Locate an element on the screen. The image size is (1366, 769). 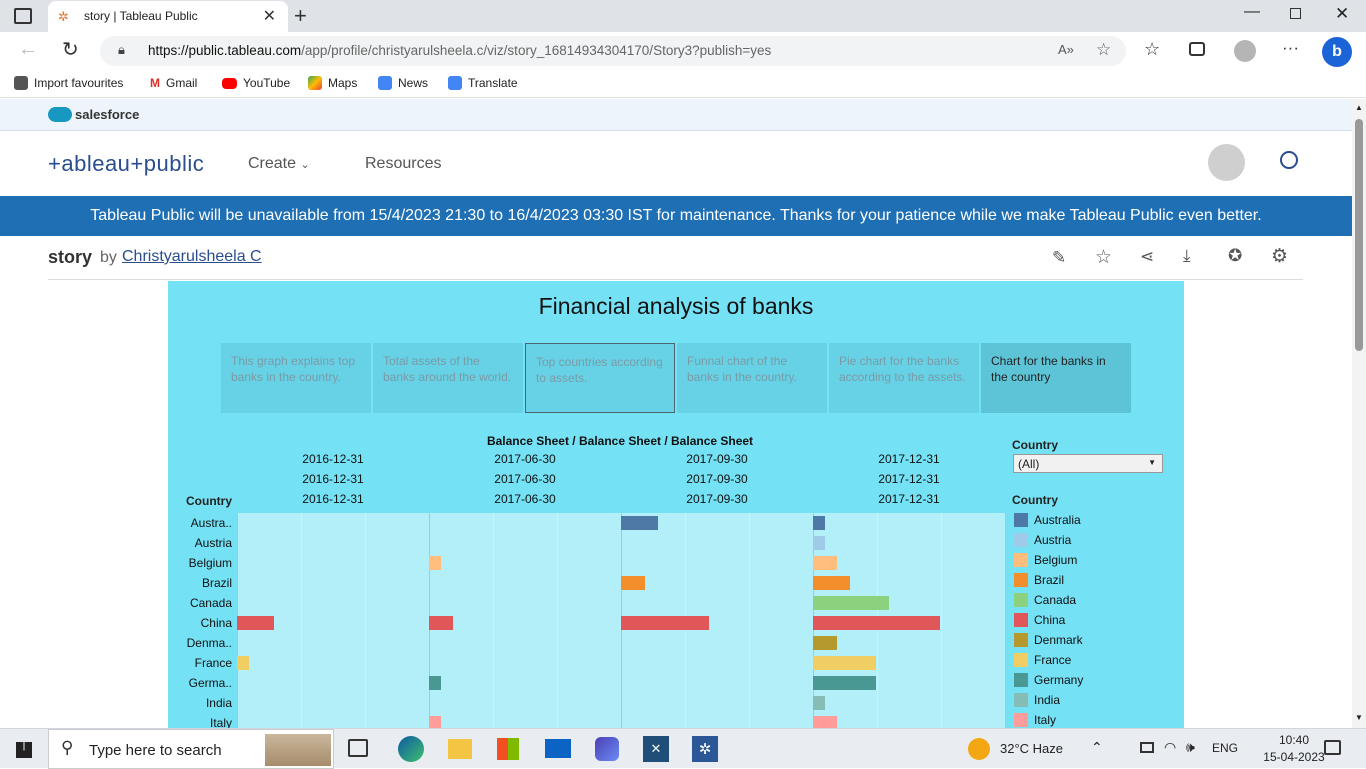
author-link: Christyarulsheela C is located at coordinates (192, 257).